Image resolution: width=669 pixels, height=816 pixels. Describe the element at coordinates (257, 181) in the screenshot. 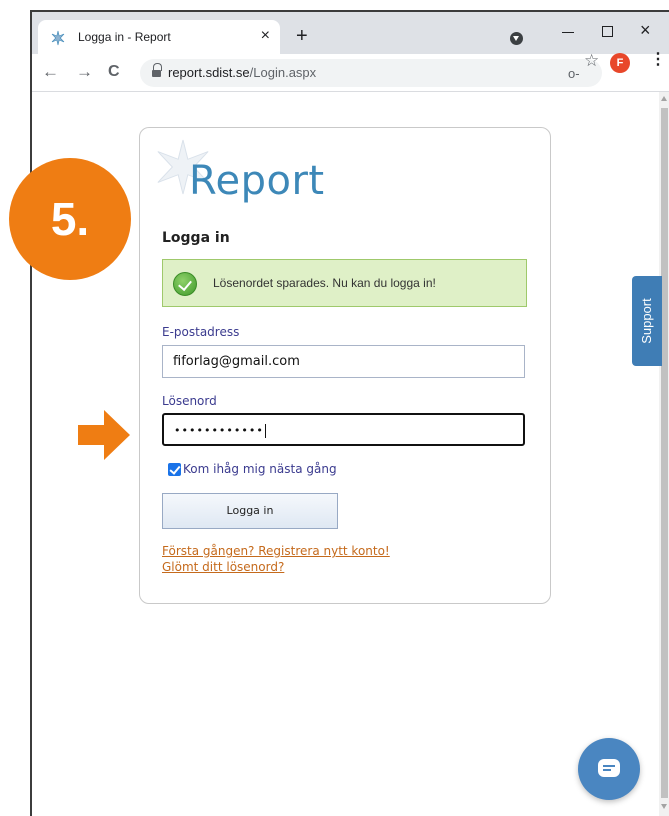

I see `report-logo: Report` at that location.